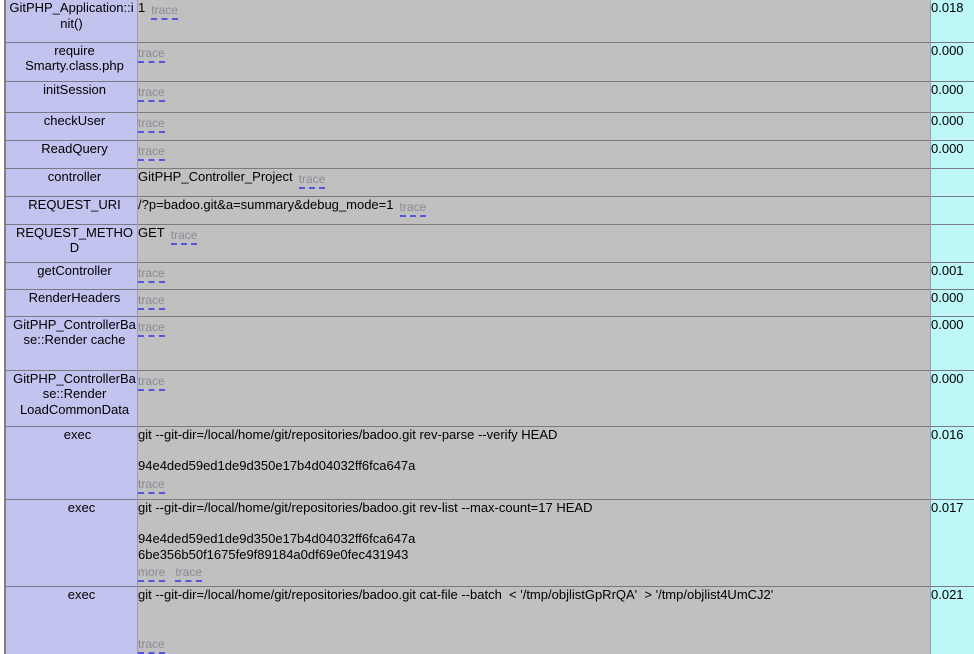 The height and width of the screenshot is (654, 974). What do you see at coordinates (534, 573) in the screenshot?
I see `row-links: more trace` at bounding box center [534, 573].